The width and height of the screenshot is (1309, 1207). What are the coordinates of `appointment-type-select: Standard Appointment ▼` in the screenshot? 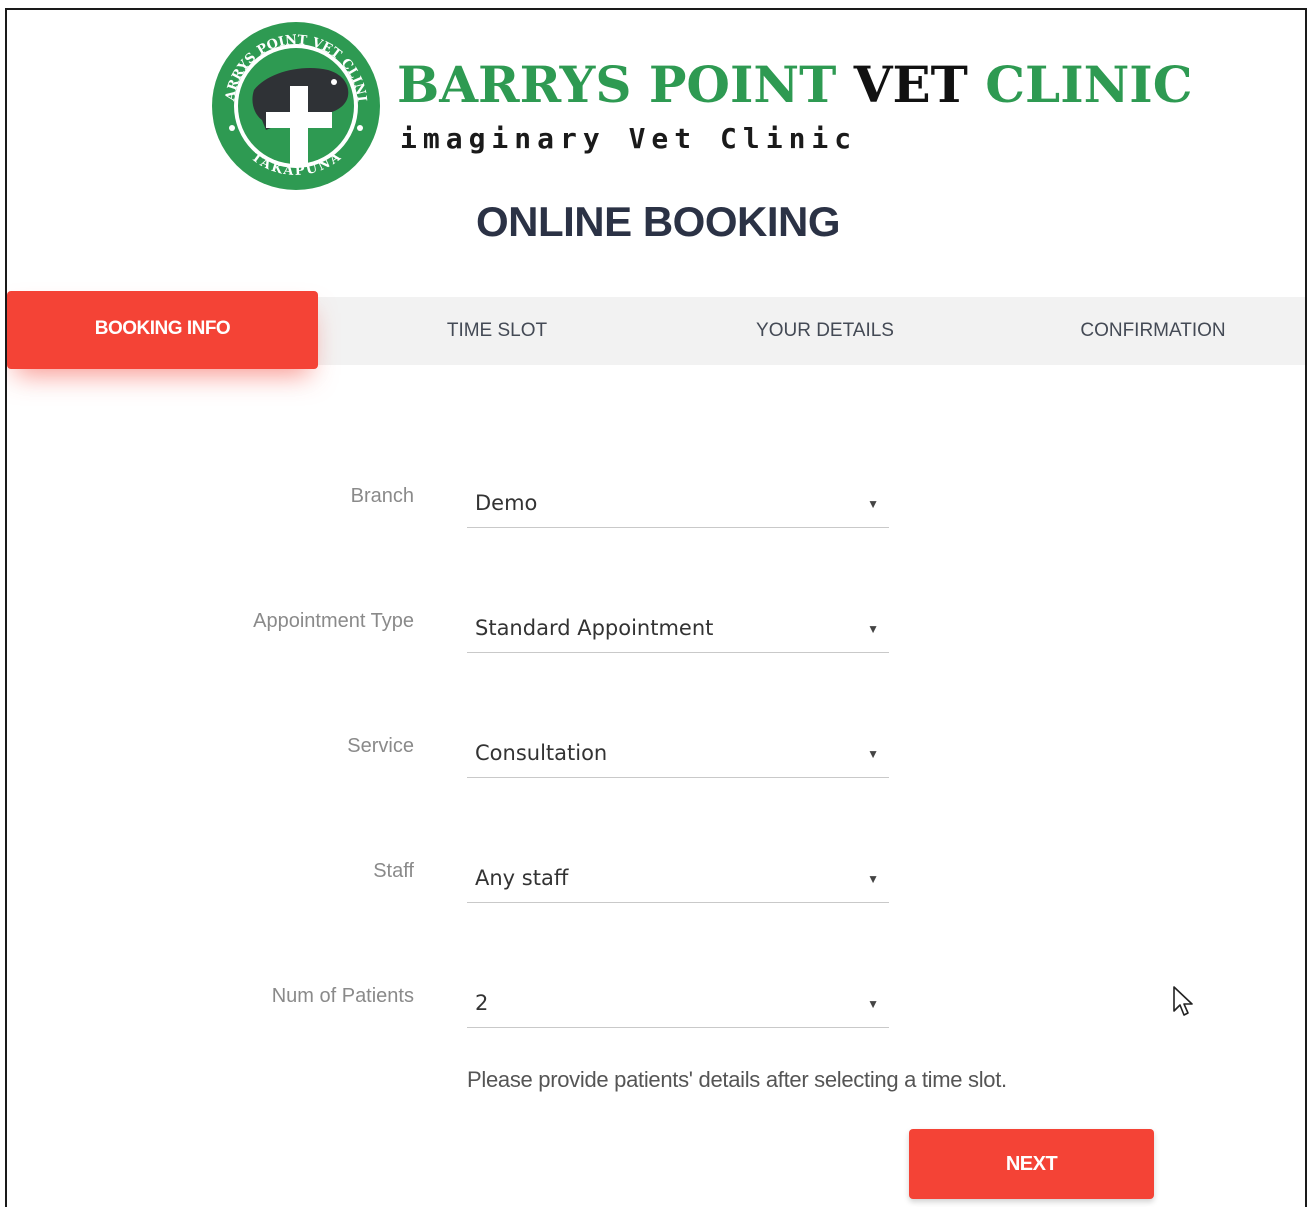 It's located at (678, 631).